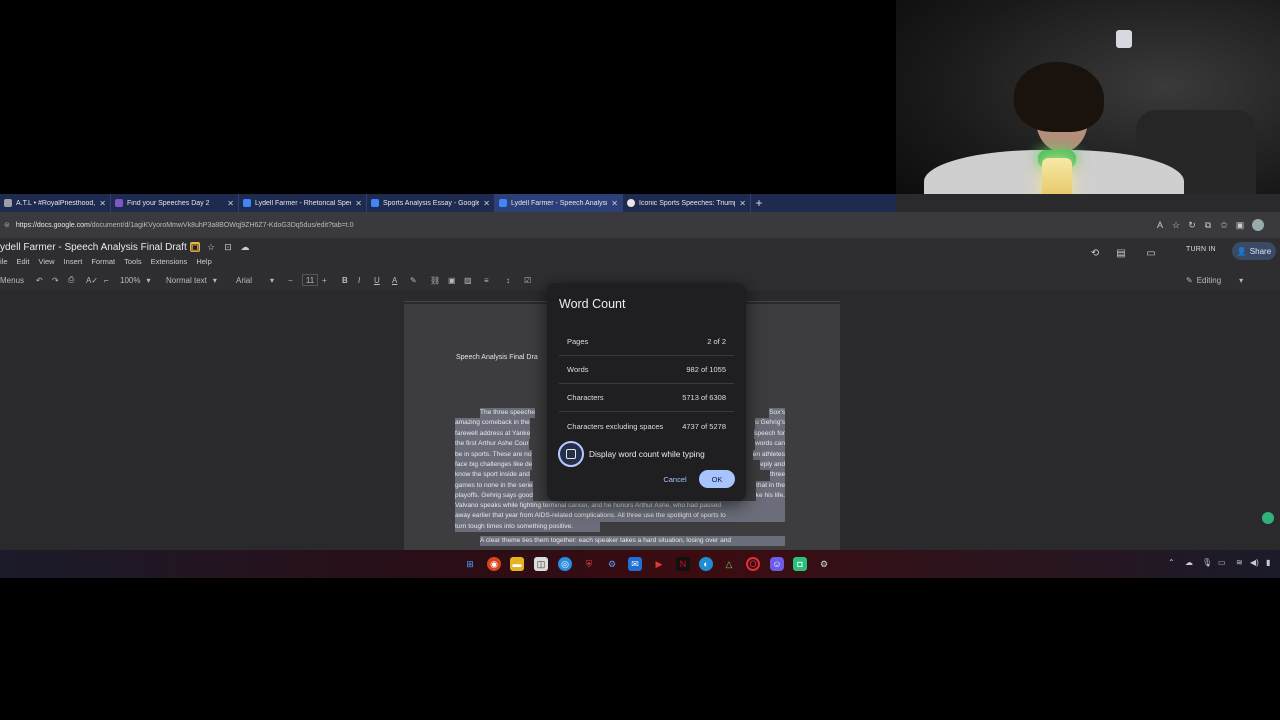 The image size is (1280, 720). I want to click on font-size-input: 11, so click(310, 280).